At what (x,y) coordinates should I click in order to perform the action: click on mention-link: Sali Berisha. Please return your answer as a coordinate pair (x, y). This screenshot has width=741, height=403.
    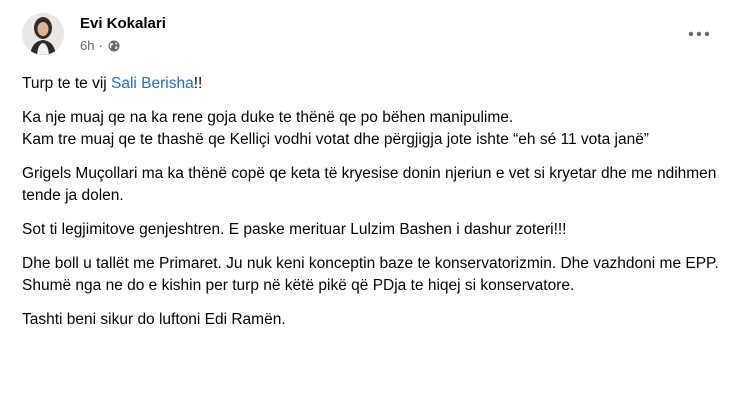
    Looking at the image, I should click on (152, 83).